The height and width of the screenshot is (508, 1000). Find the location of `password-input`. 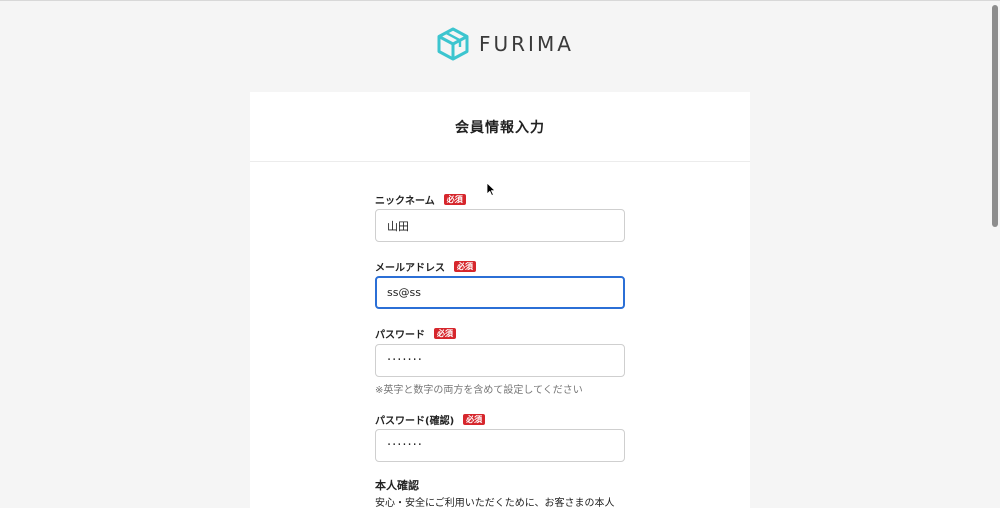

password-input is located at coordinates (500, 360).